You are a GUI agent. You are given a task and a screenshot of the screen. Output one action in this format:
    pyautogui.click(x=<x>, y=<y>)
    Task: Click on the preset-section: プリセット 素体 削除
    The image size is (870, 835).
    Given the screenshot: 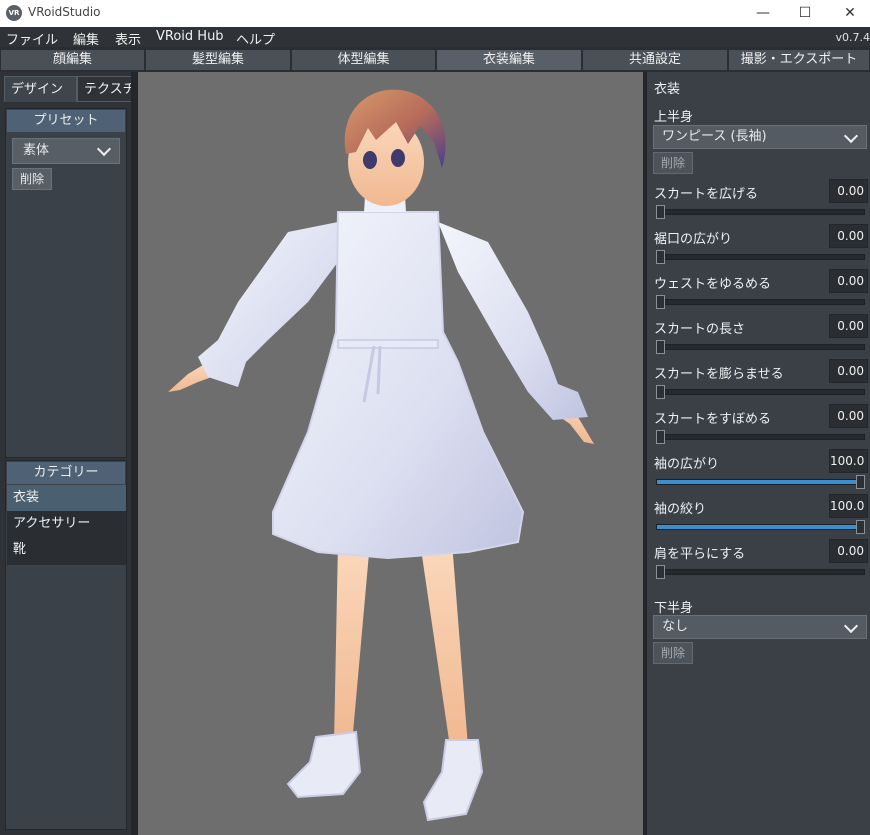 What is the action you would take?
    pyautogui.click(x=66, y=283)
    